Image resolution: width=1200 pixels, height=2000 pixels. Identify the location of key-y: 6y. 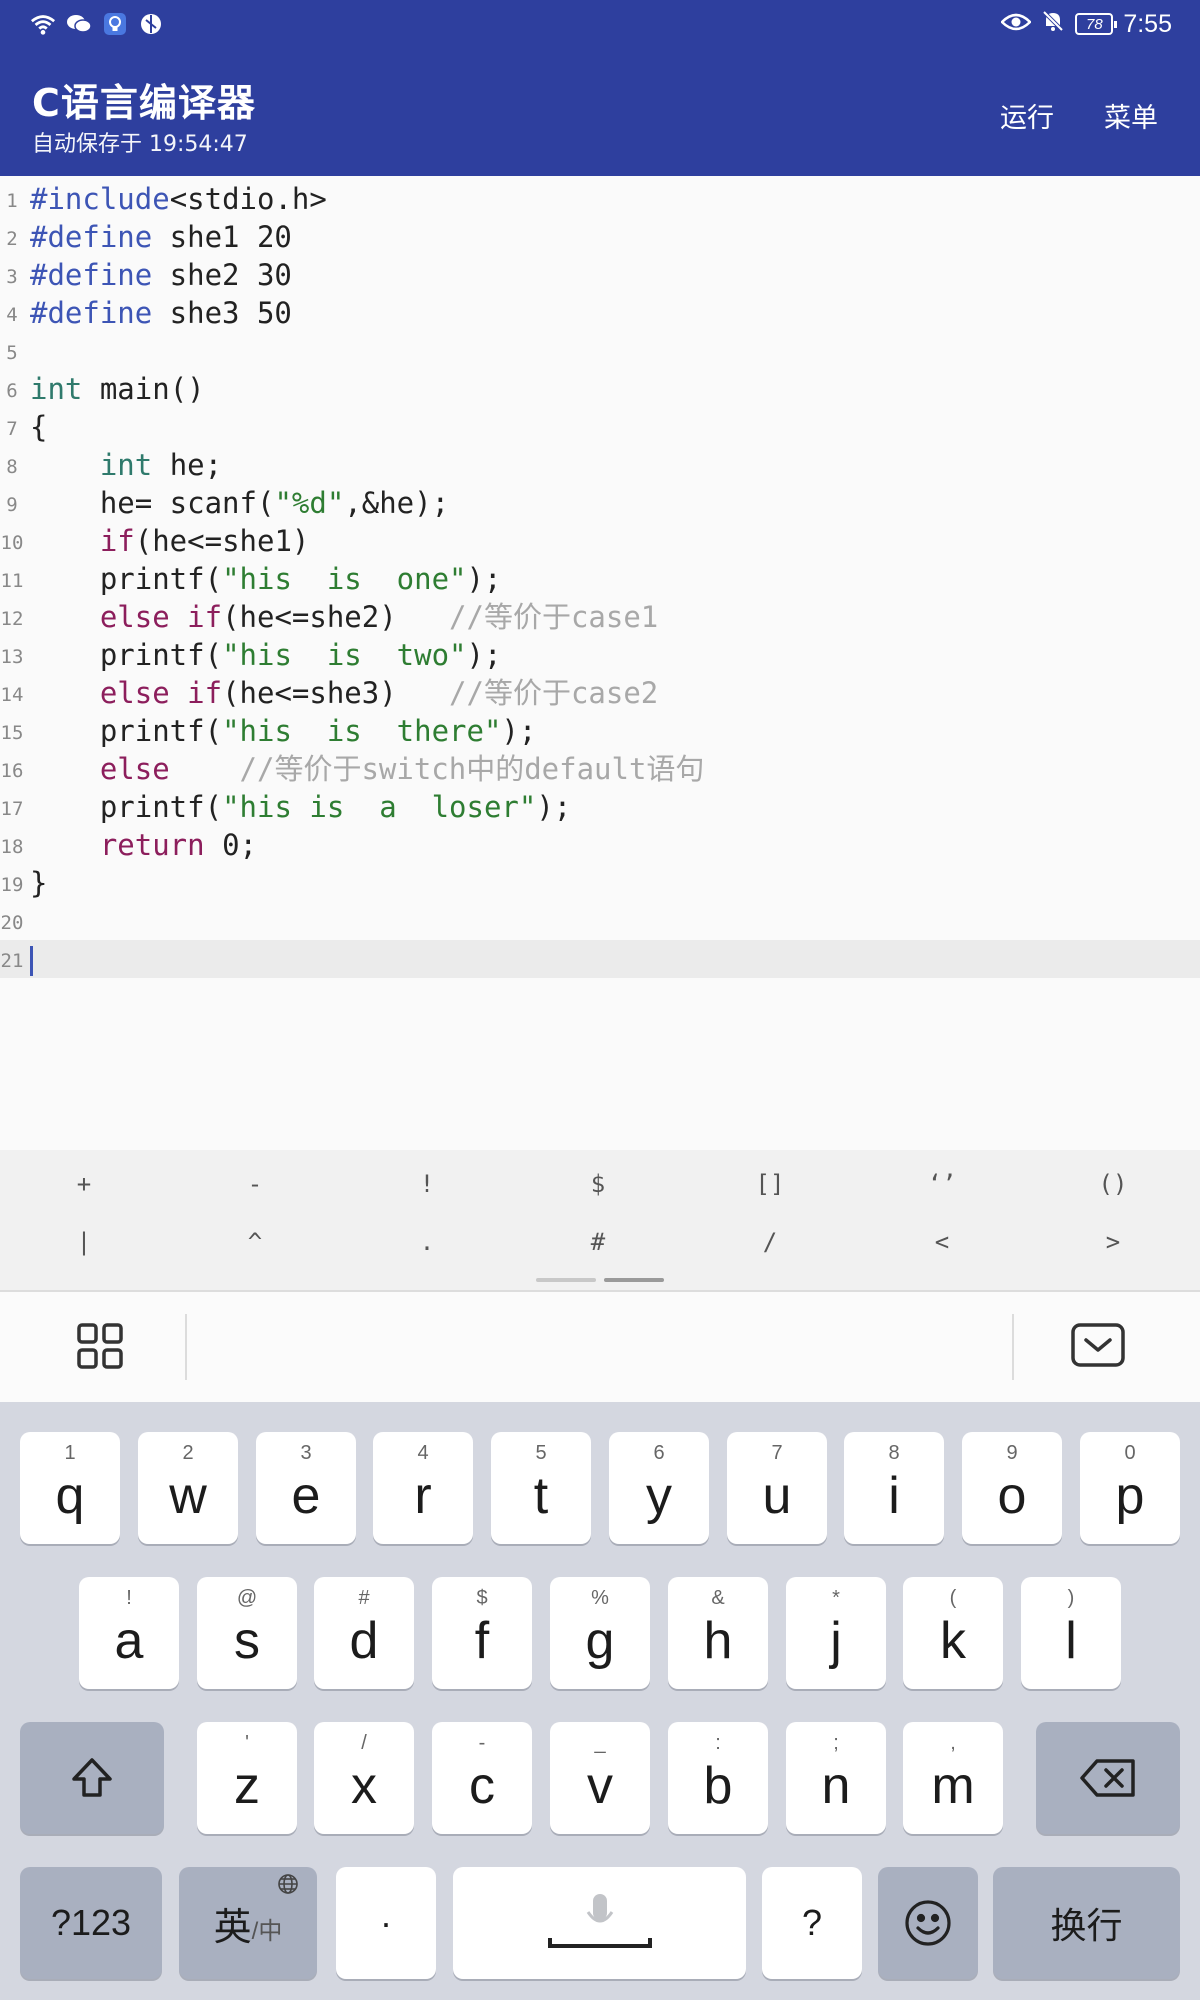
(659, 1488).